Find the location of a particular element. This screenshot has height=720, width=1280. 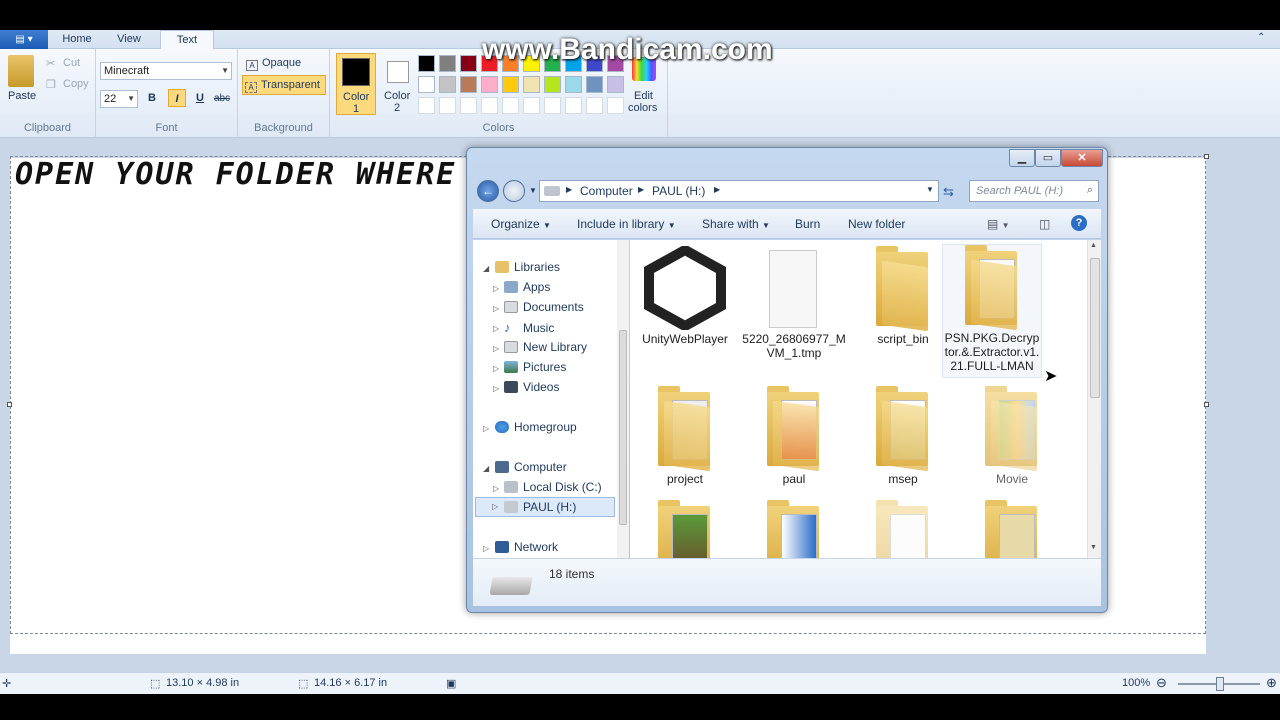

include-in-library-button: Include in library ▼ is located at coordinates (626, 224).